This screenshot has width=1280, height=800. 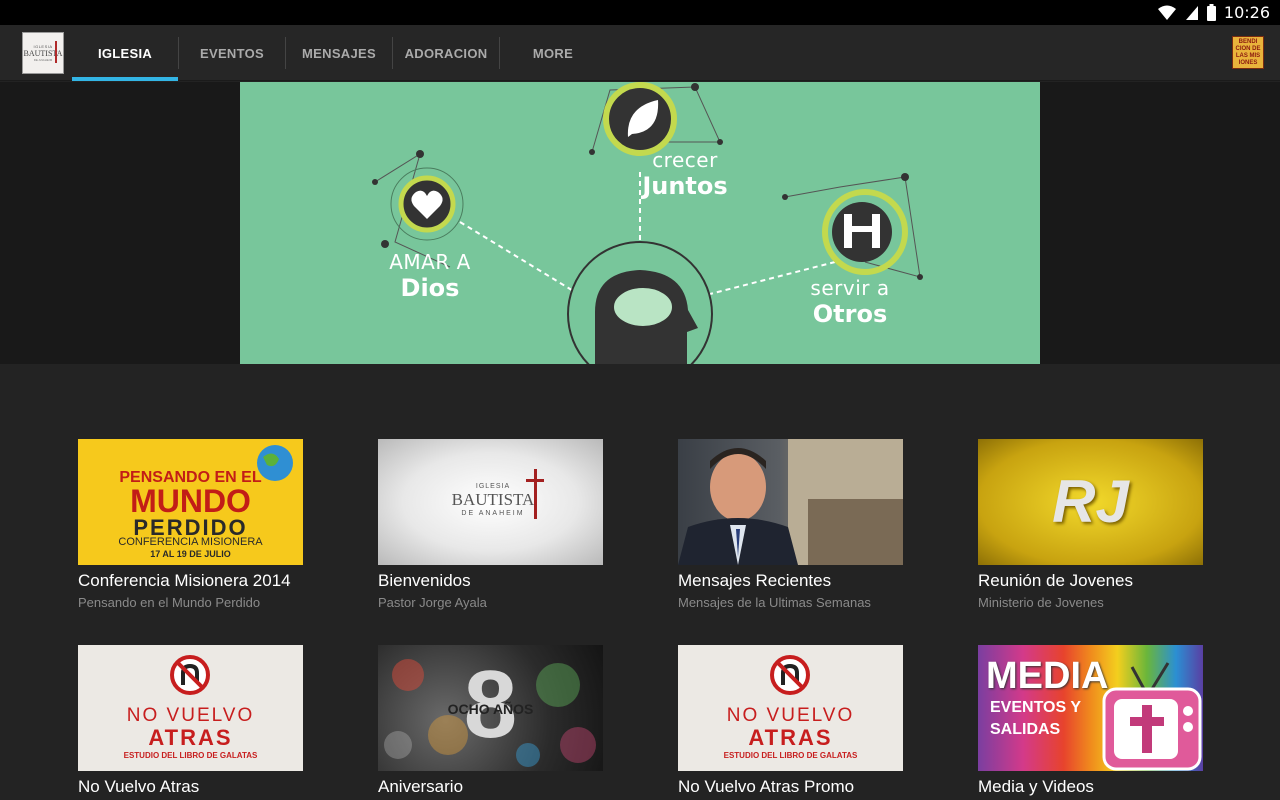 I want to click on app-logo-line: DE ANAHEIM, so click(x=43, y=60).